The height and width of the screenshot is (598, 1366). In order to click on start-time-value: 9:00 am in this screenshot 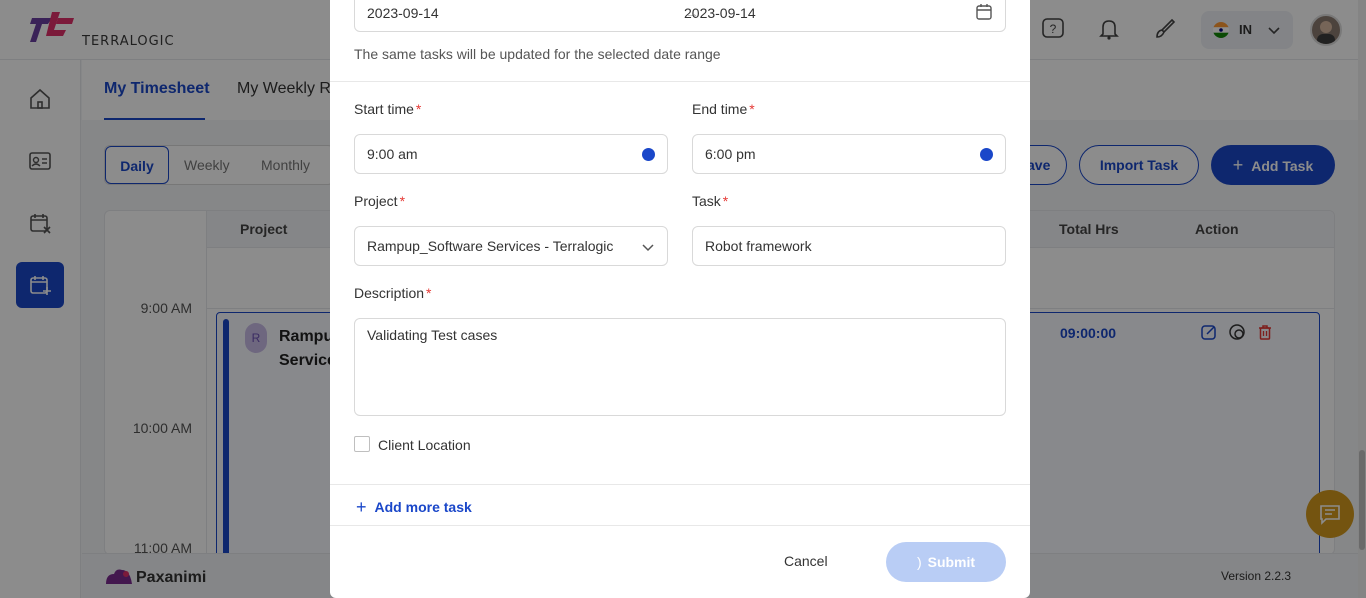, I will do `click(392, 154)`.